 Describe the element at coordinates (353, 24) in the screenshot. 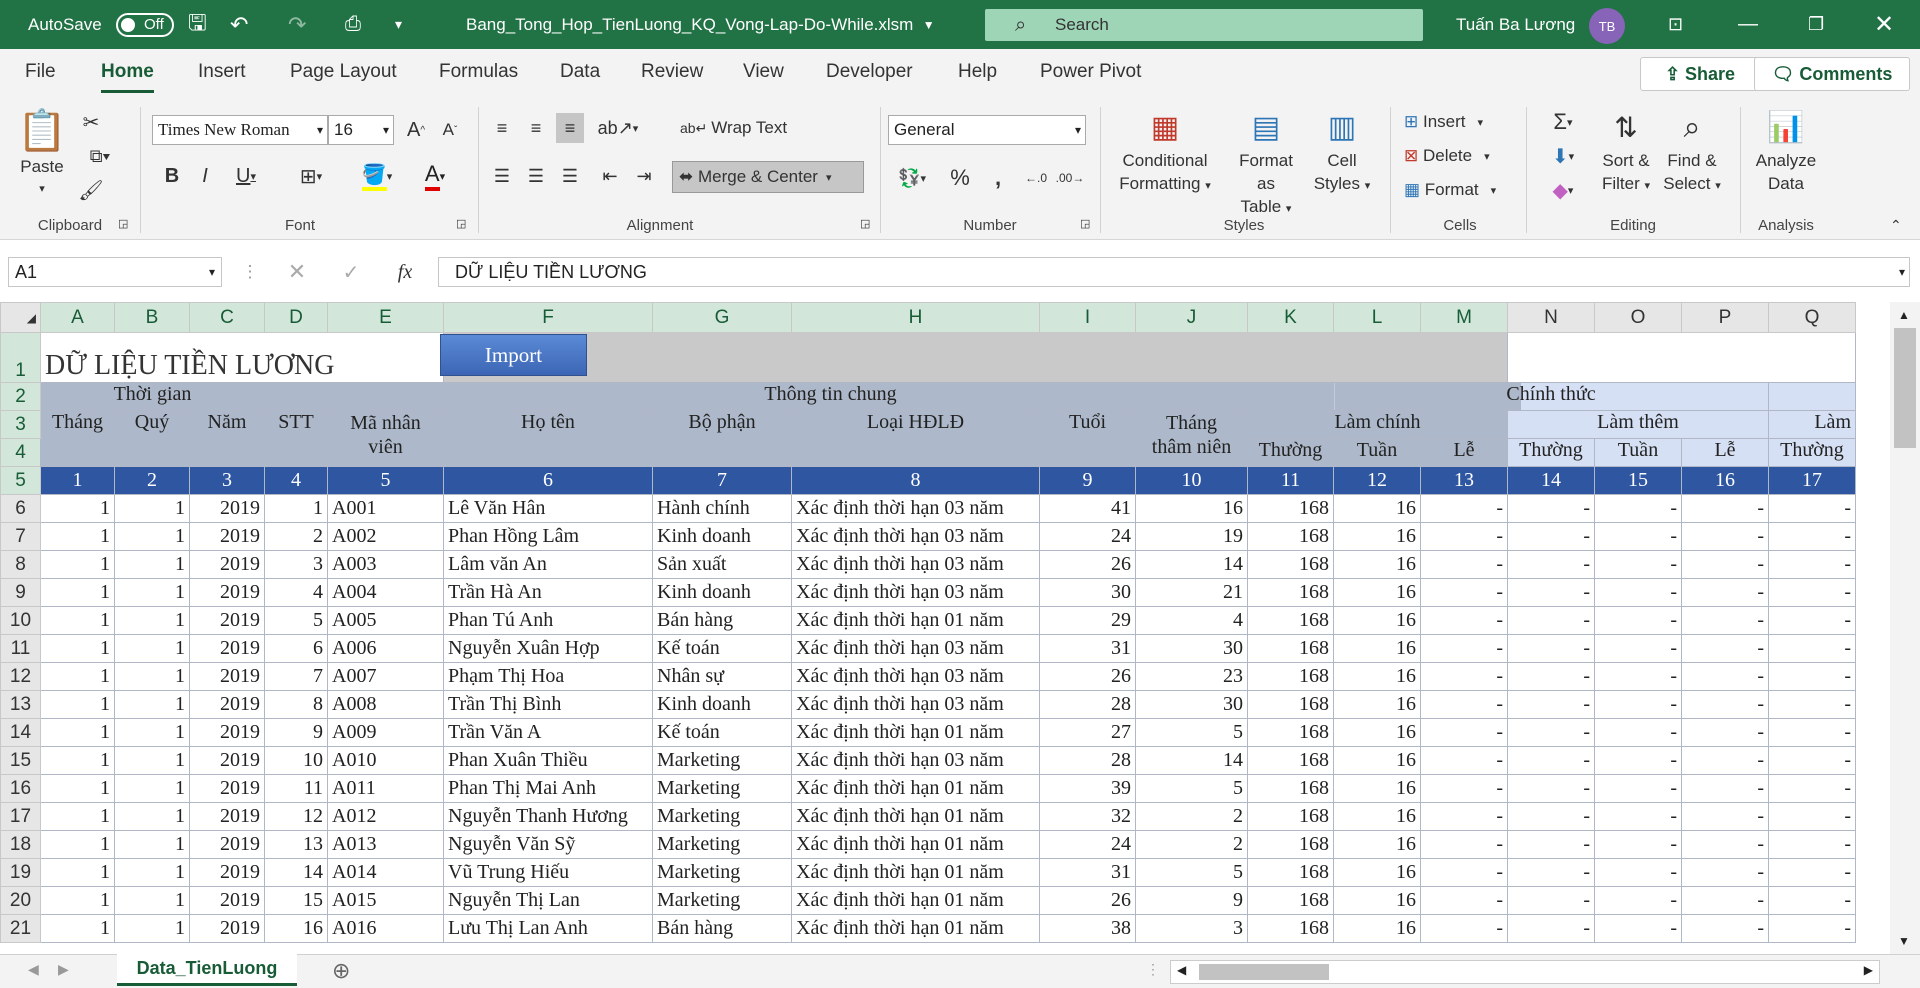

I see `print-preview-icon: ⎙` at that location.